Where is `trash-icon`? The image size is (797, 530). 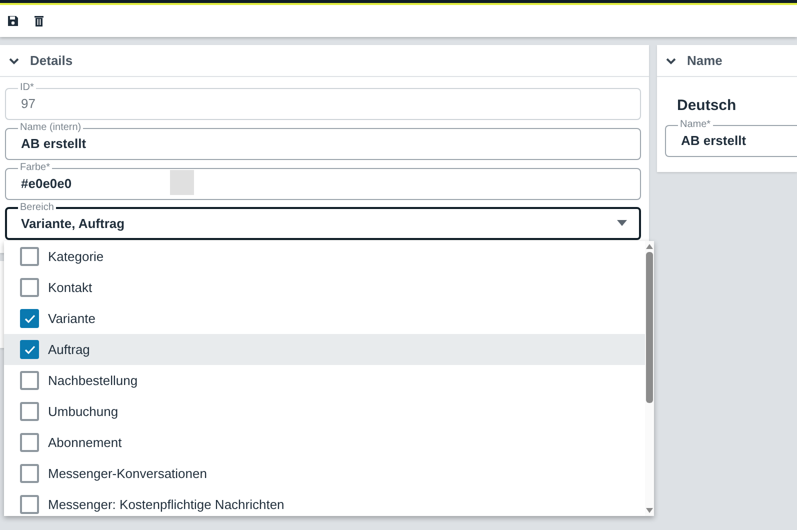 trash-icon is located at coordinates (39, 21).